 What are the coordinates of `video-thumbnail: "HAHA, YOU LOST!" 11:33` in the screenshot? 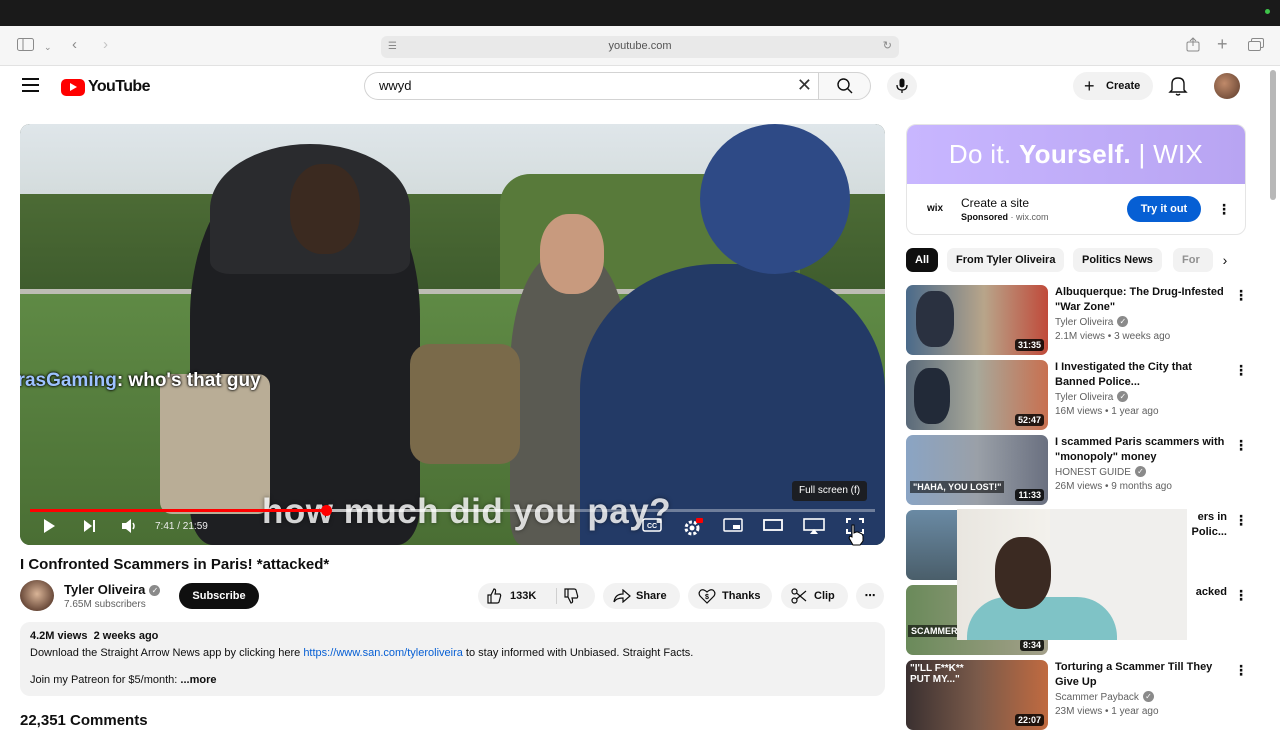 It's located at (977, 470).